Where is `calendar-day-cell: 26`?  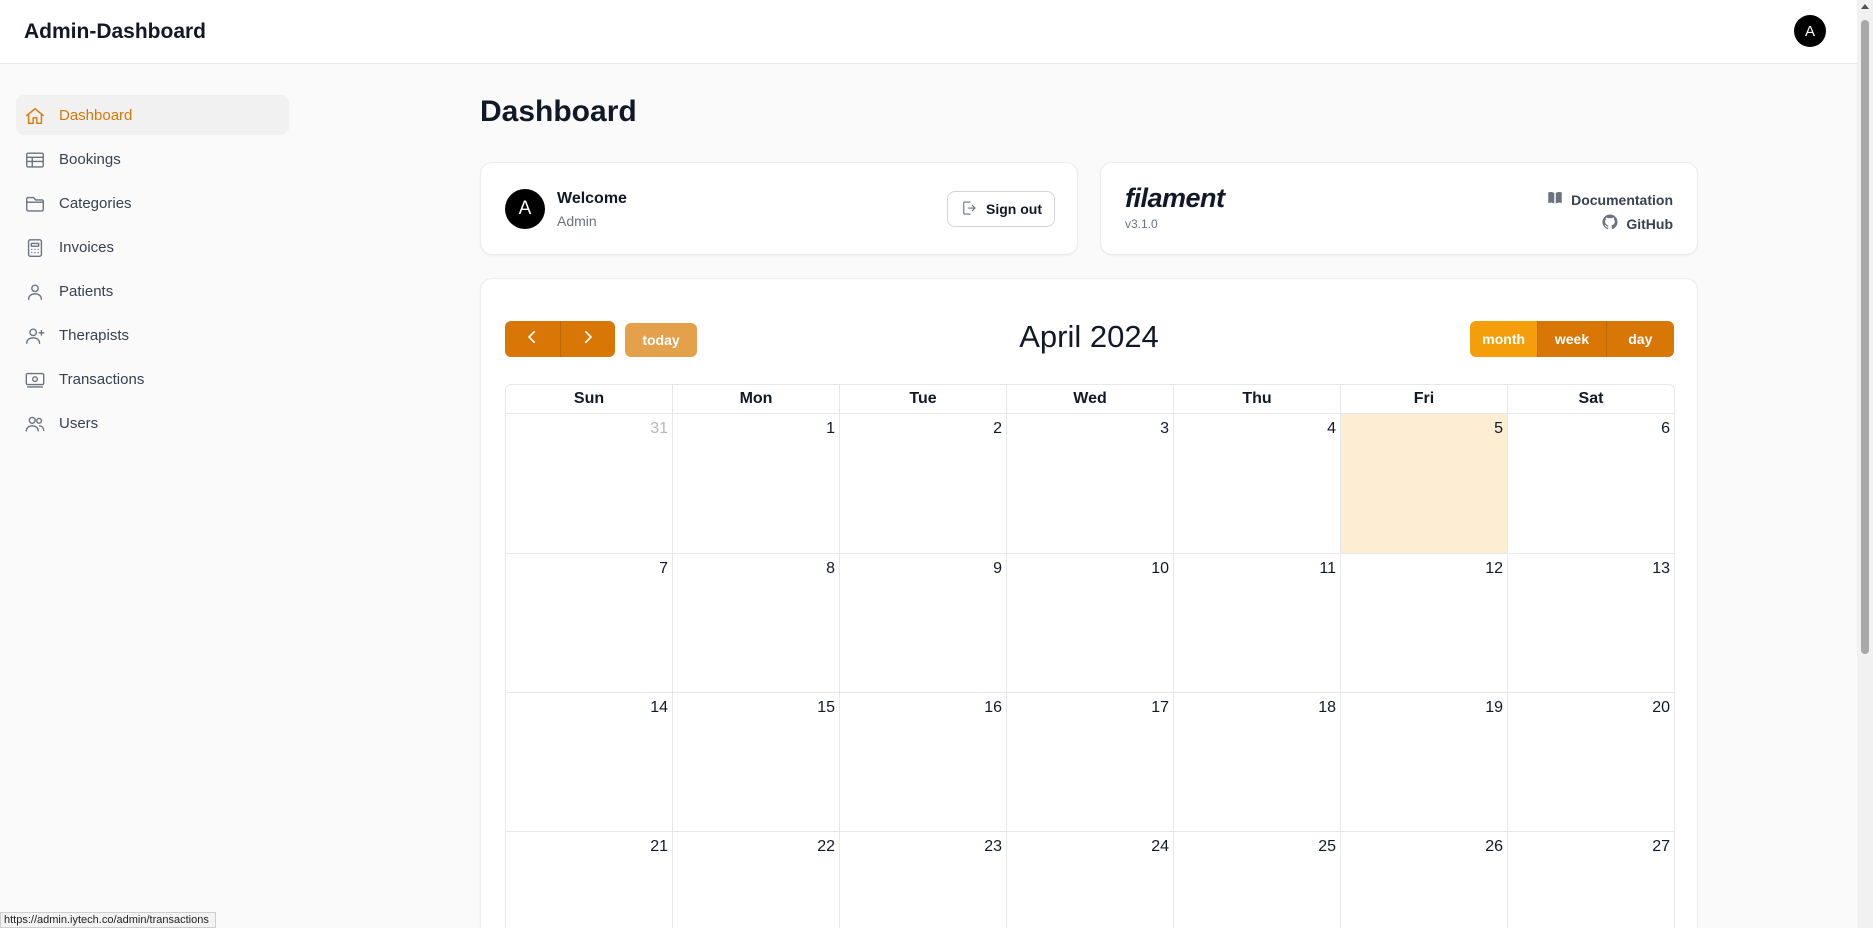
calendar-day-cell: 26 is located at coordinates (1423, 880).